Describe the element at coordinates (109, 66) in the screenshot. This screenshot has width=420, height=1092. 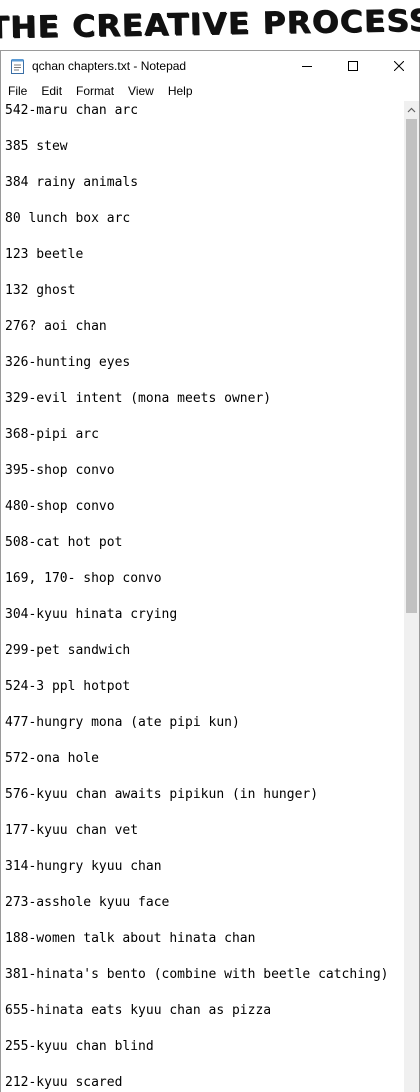
I see `window-title: qchan chapters.txt - Notepad` at that location.